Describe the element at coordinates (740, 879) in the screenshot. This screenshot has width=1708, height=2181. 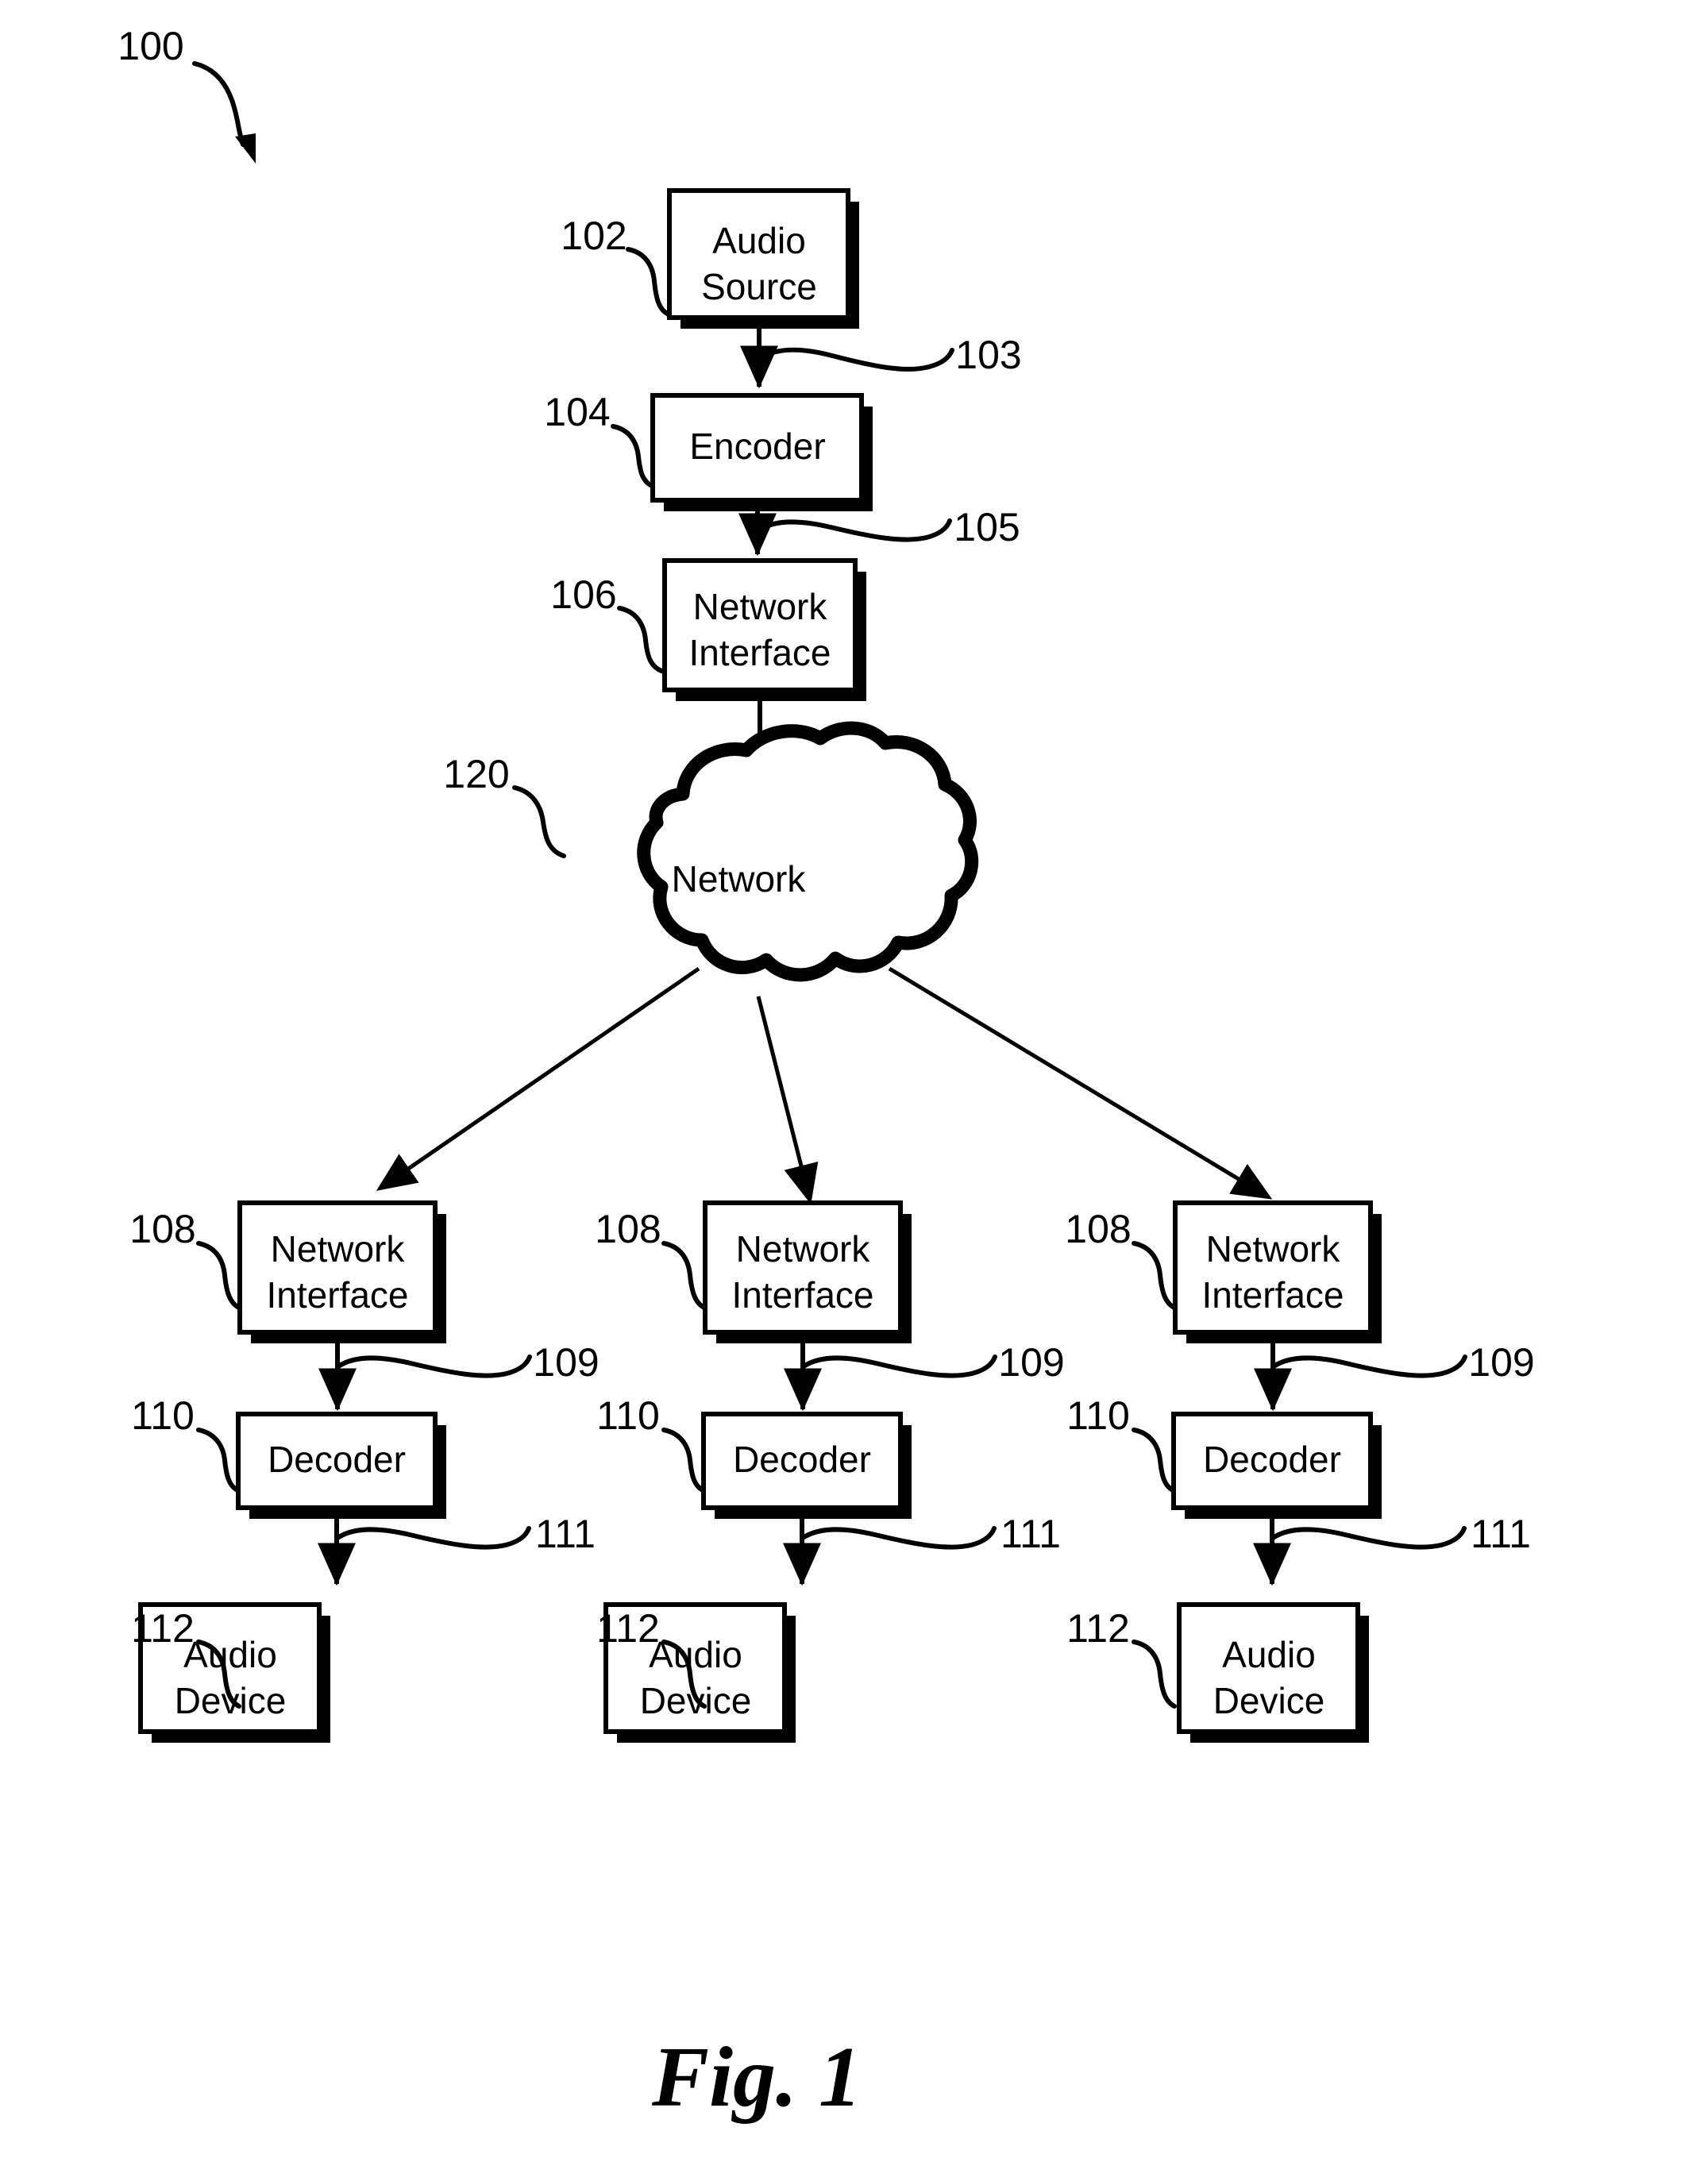
I see `network-cloud-label: Network` at that location.